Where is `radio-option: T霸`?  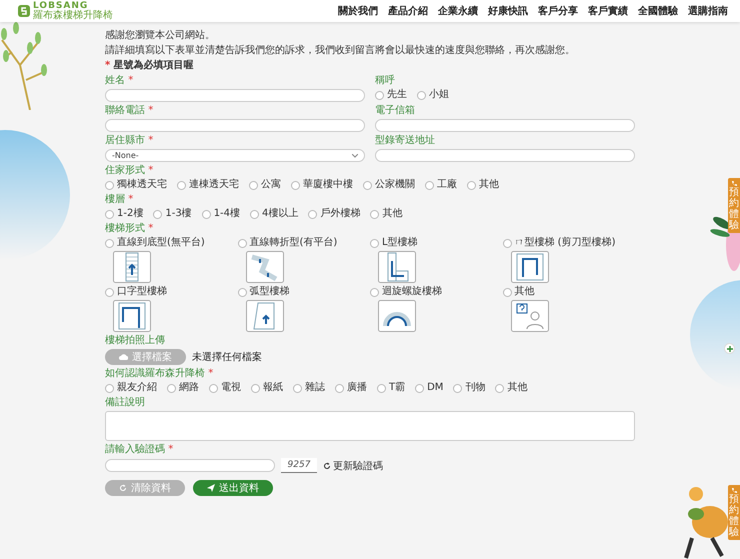
radio-option: T霸 is located at coordinates (391, 388).